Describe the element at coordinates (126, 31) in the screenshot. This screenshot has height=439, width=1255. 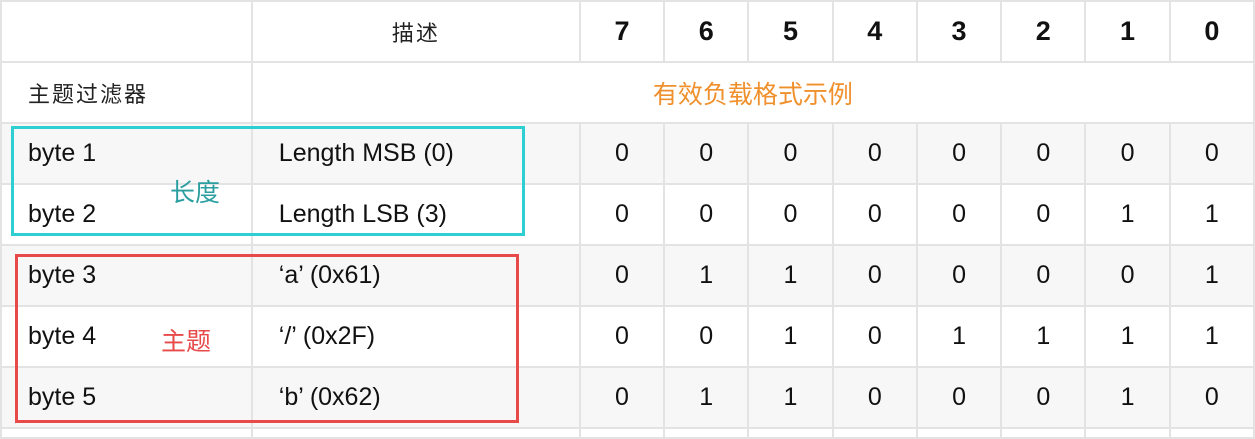
I see `header-empty-cell` at that location.